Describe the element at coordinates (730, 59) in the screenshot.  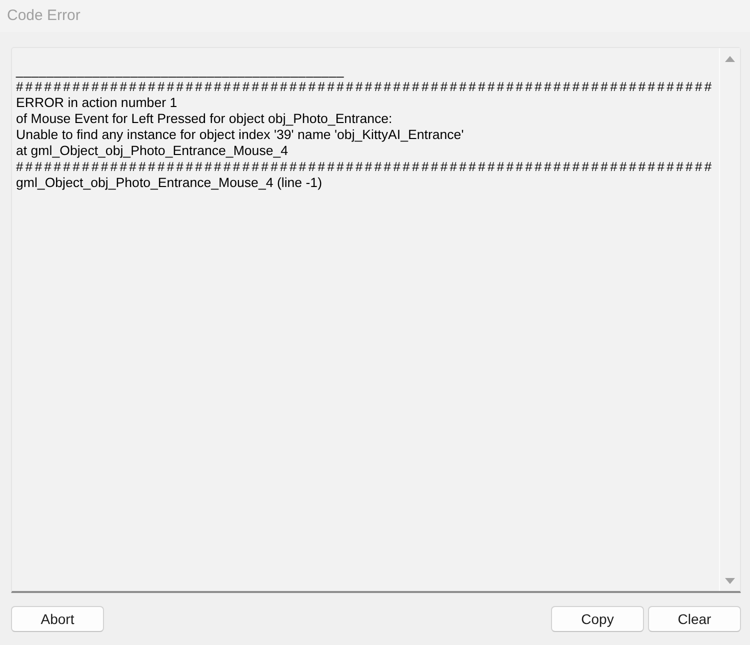
I see `scroll-up-icon` at that location.